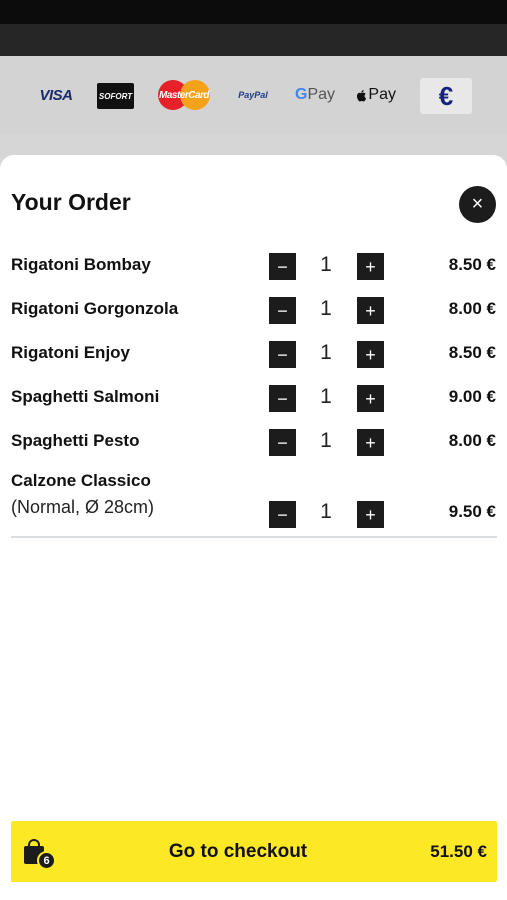  Describe the element at coordinates (458, 851) in the screenshot. I see `checkout-total: 51.50 €` at that location.